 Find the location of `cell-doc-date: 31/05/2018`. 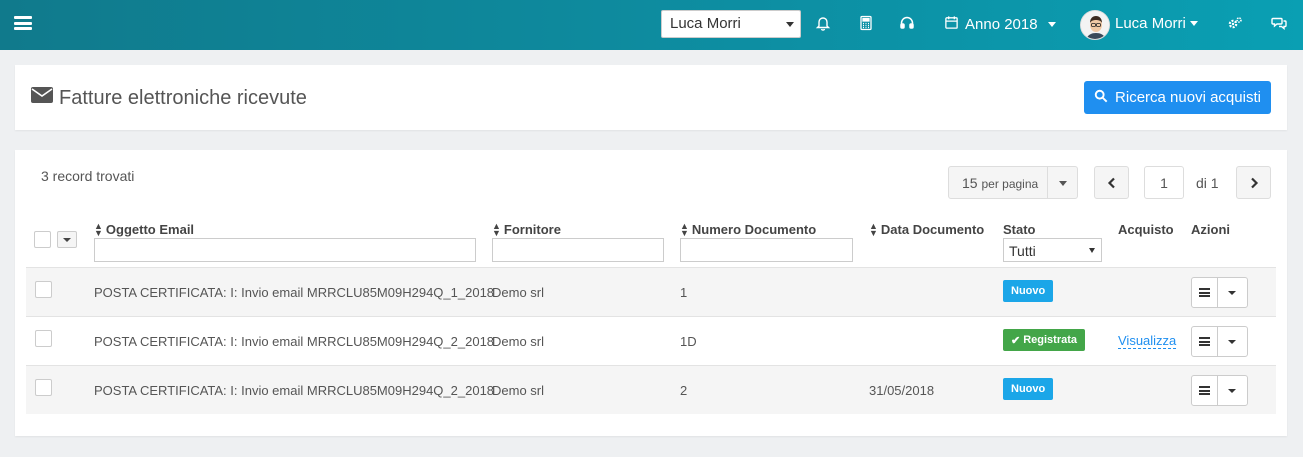

cell-doc-date: 31/05/2018 is located at coordinates (902, 390).